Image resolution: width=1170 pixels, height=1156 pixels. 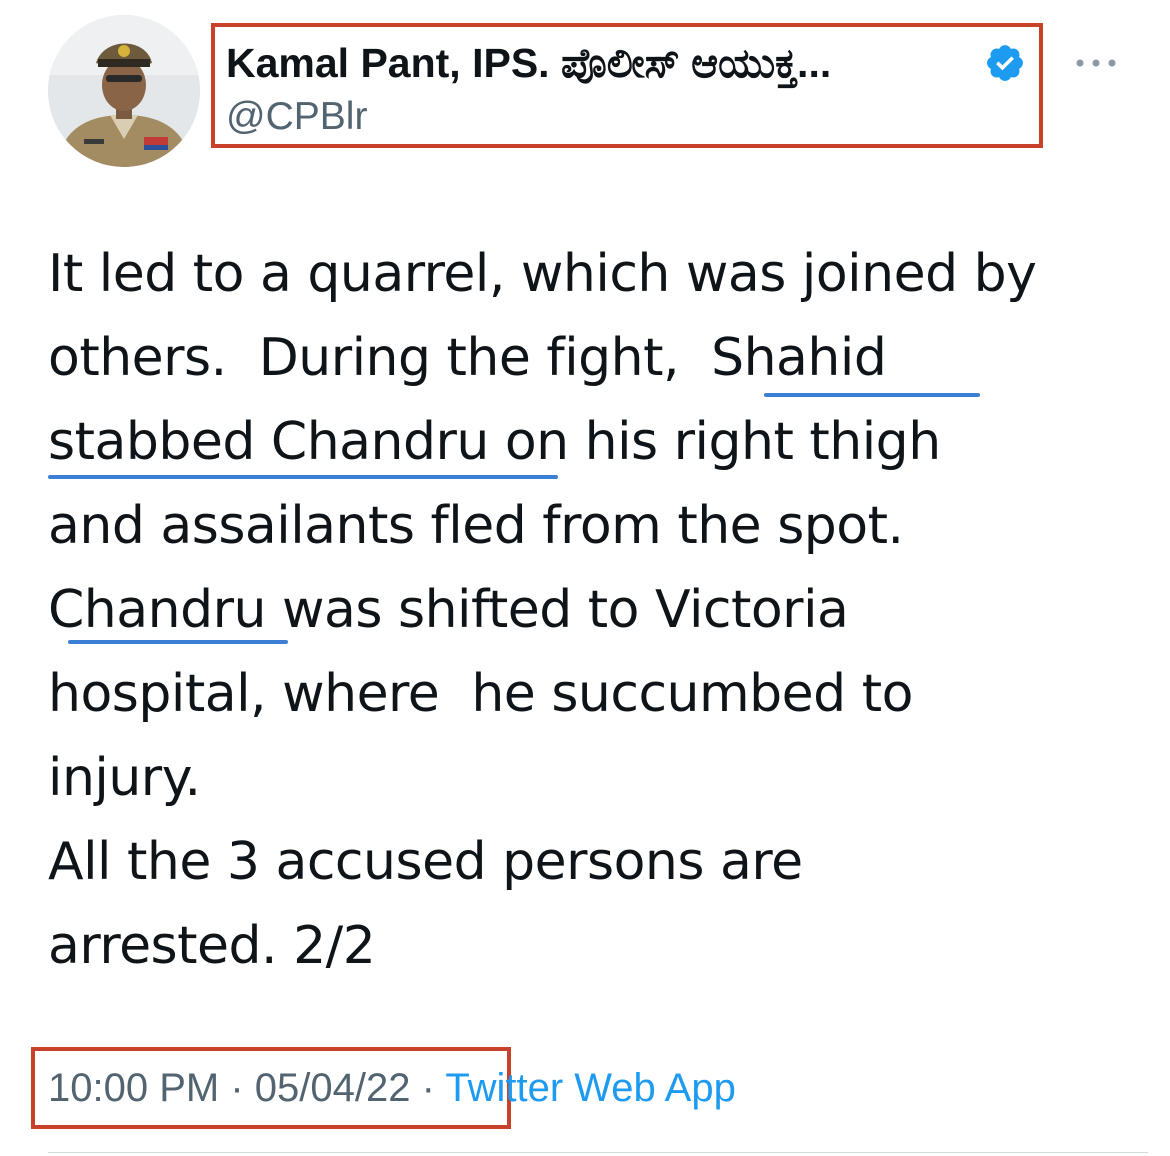 I want to click on tweet-meta: 10:00 PM · 05/04/22 · Twitter Web App, so click(x=392, y=1088).